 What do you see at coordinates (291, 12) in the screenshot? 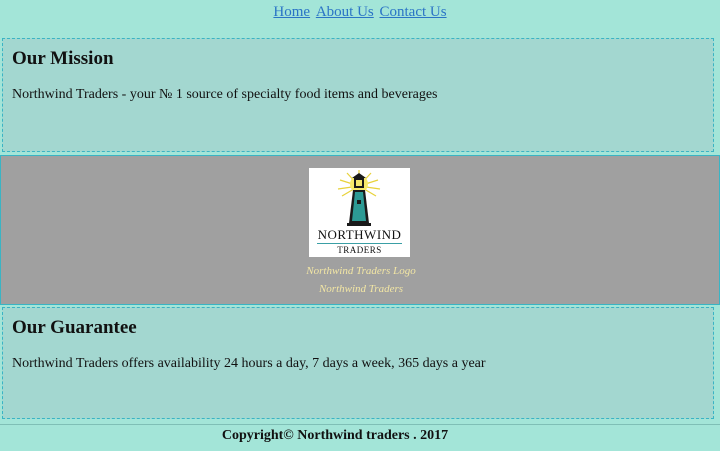
I see `nav-link-home: Home` at bounding box center [291, 12].